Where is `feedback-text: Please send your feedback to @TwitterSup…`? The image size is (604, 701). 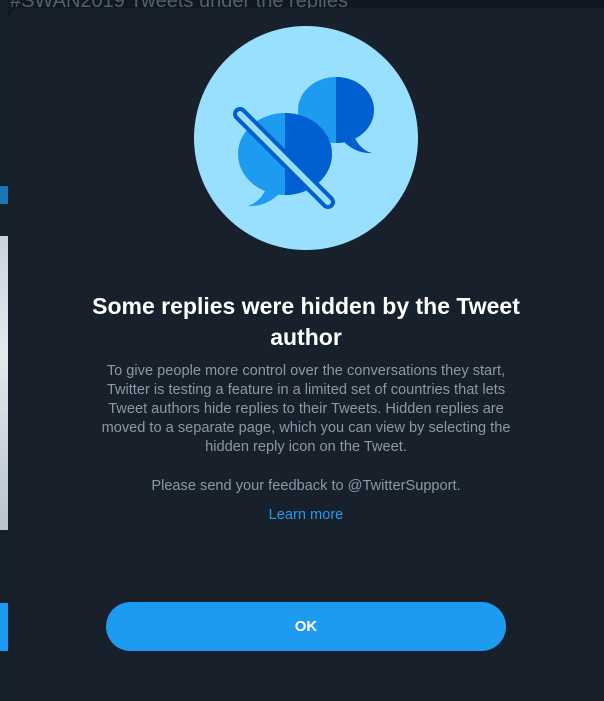 feedback-text: Please send your feedback to @TwitterSup… is located at coordinates (306, 486).